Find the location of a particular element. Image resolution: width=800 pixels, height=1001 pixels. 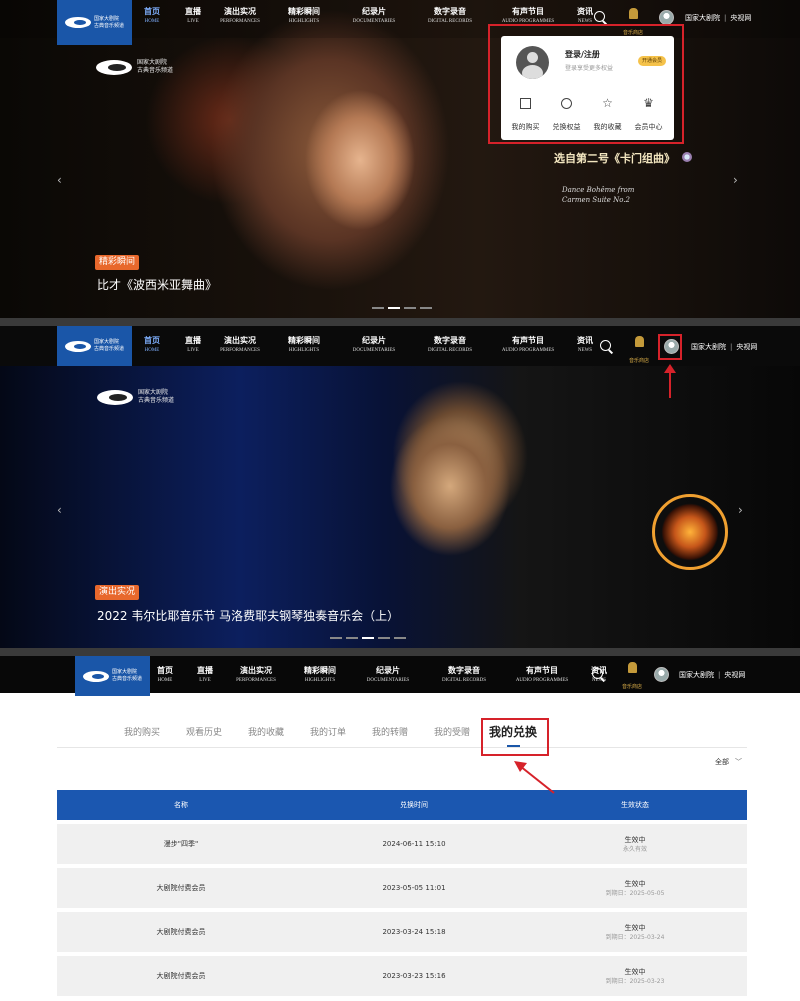

banner-overlay-script: Dance Bohême from Carmen Suite No.2 is located at coordinates (598, 195).